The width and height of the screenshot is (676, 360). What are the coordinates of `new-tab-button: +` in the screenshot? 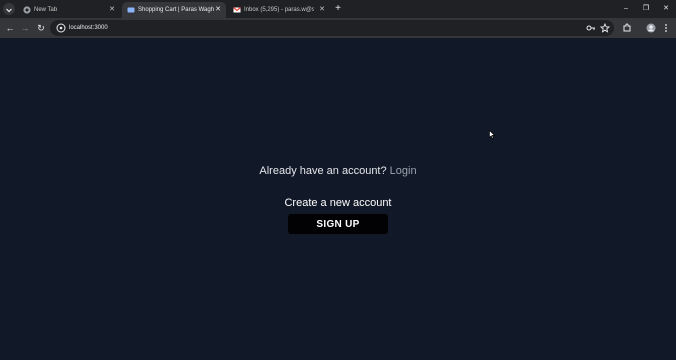 It's located at (338, 9).